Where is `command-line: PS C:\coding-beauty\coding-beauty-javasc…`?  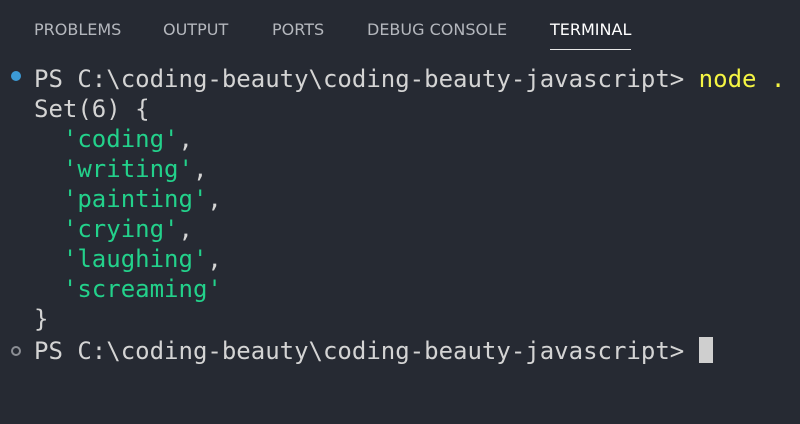
command-line: PS C:\coding-beauty\coding-beauty-javasc… is located at coordinates (409, 79).